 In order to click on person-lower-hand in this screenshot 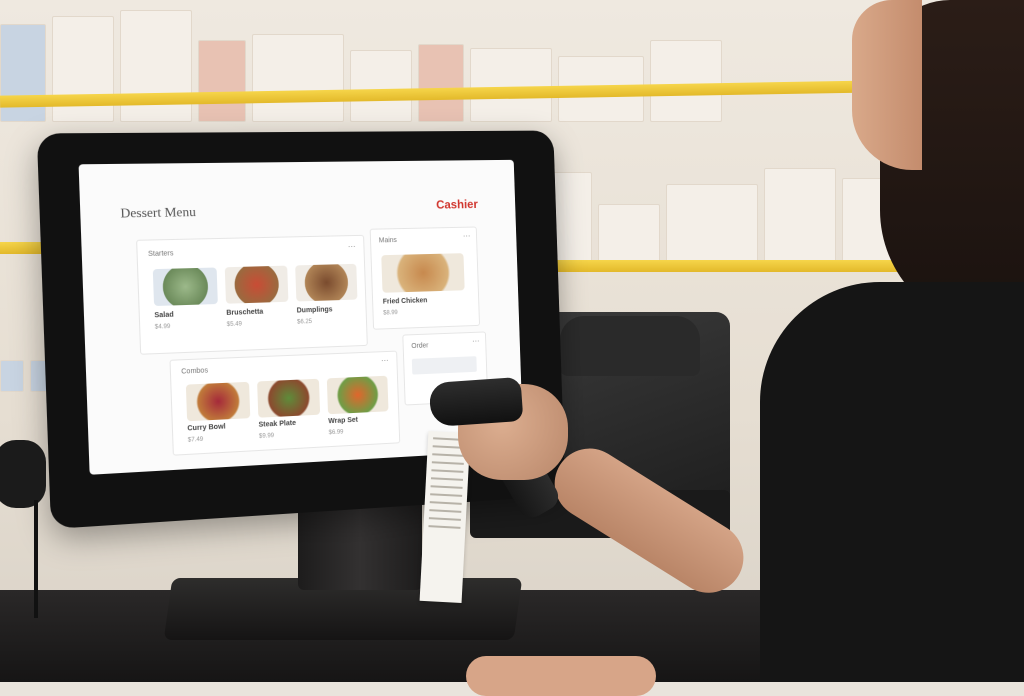, I will do `click(561, 676)`.